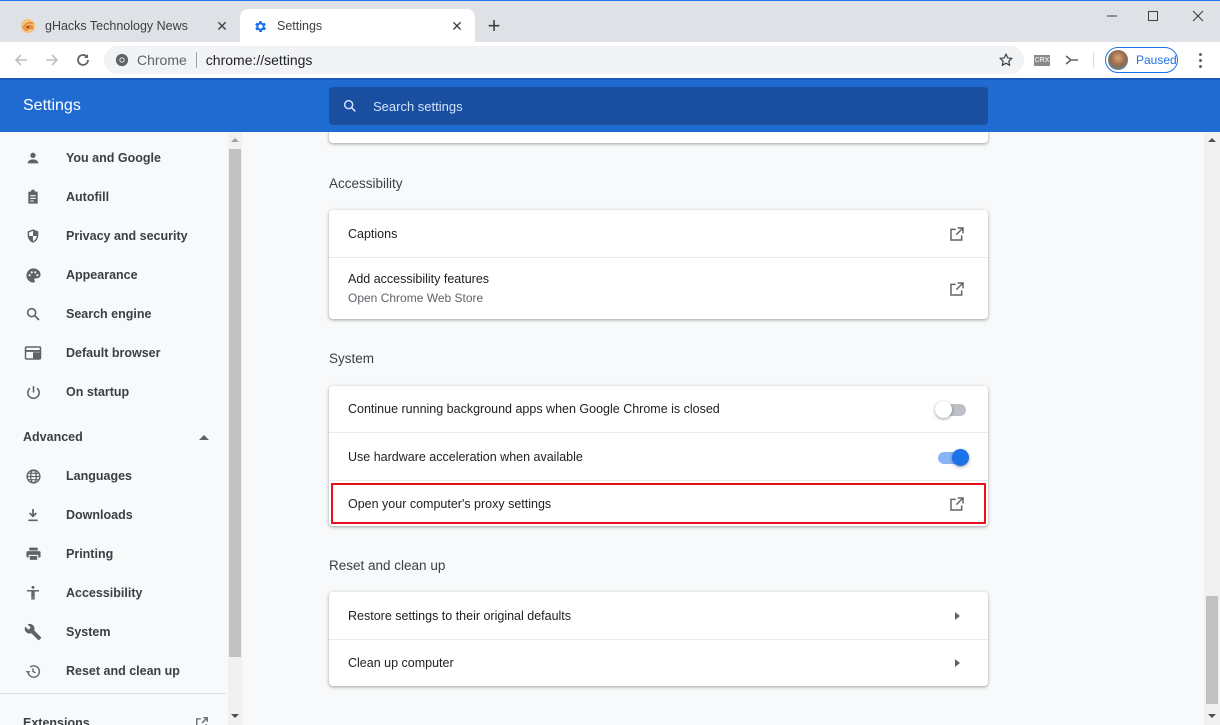 This screenshot has width=1220, height=725. I want to click on sidebar-item-on-startup: On startup, so click(114, 392).